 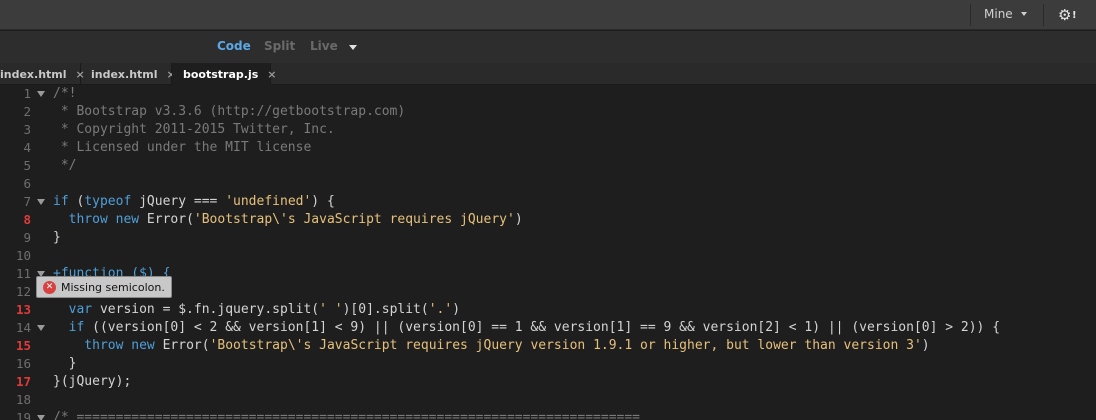 I want to click on tab-label: bootstrap.js, so click(x=221, y=74).